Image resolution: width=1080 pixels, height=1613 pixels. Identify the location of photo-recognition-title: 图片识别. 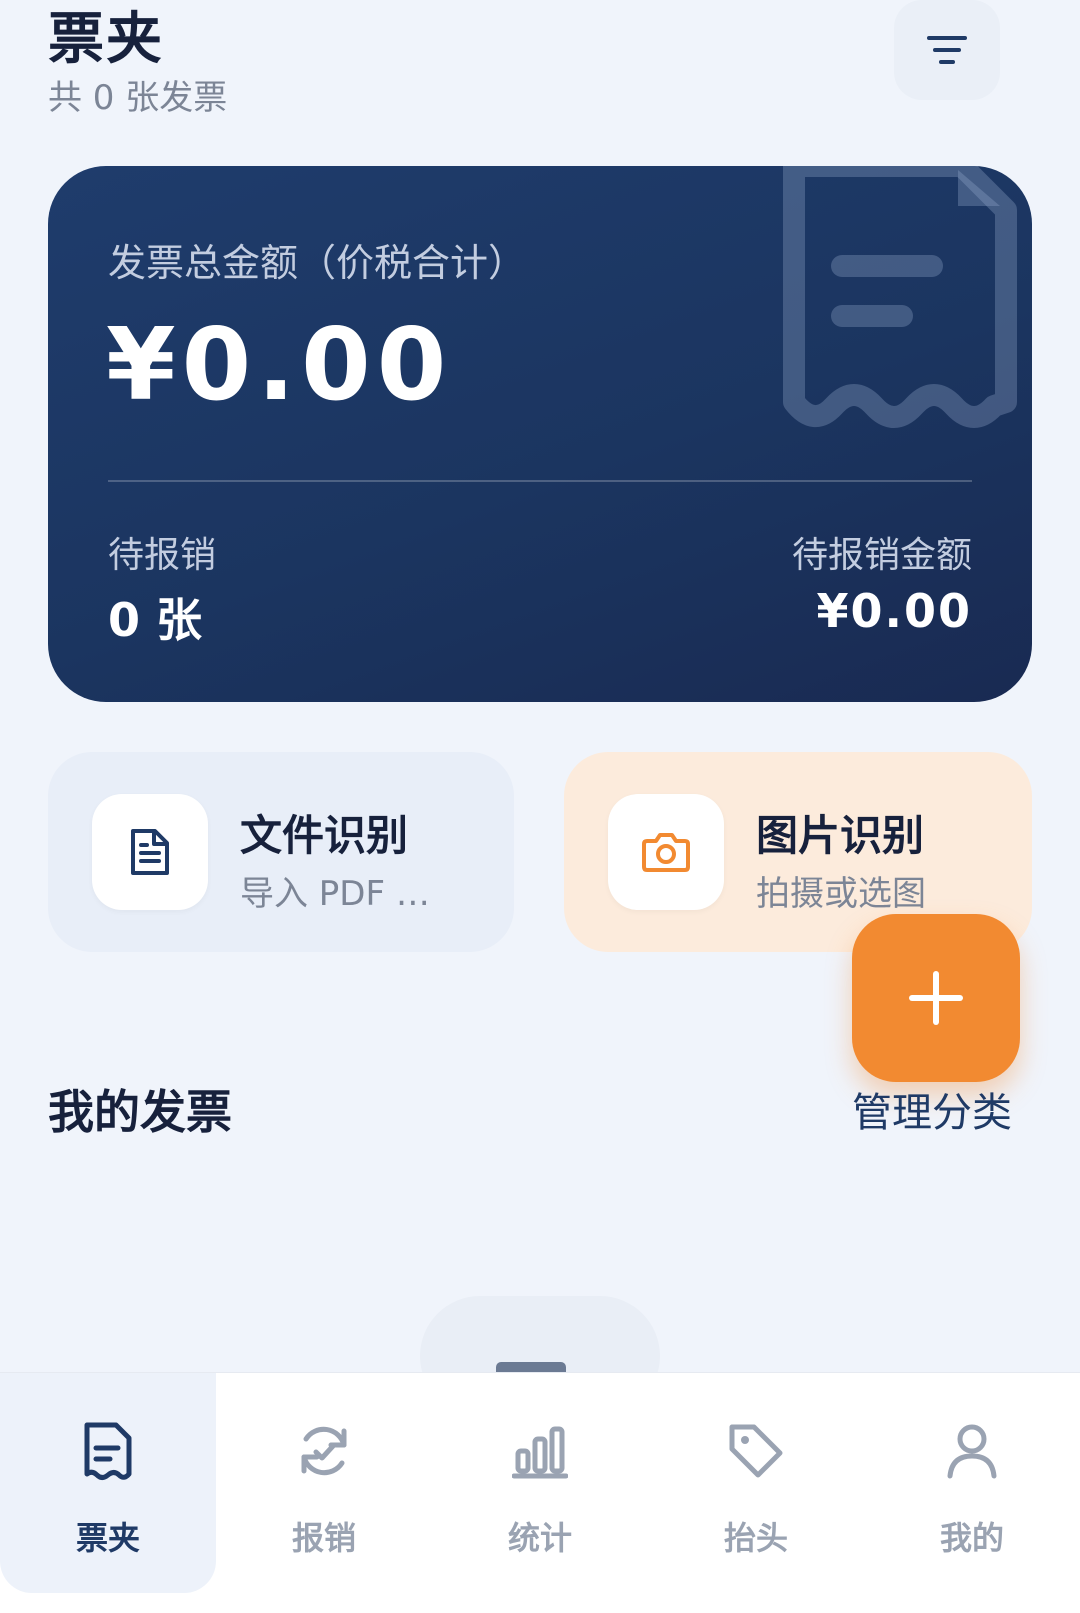
(840, 835).